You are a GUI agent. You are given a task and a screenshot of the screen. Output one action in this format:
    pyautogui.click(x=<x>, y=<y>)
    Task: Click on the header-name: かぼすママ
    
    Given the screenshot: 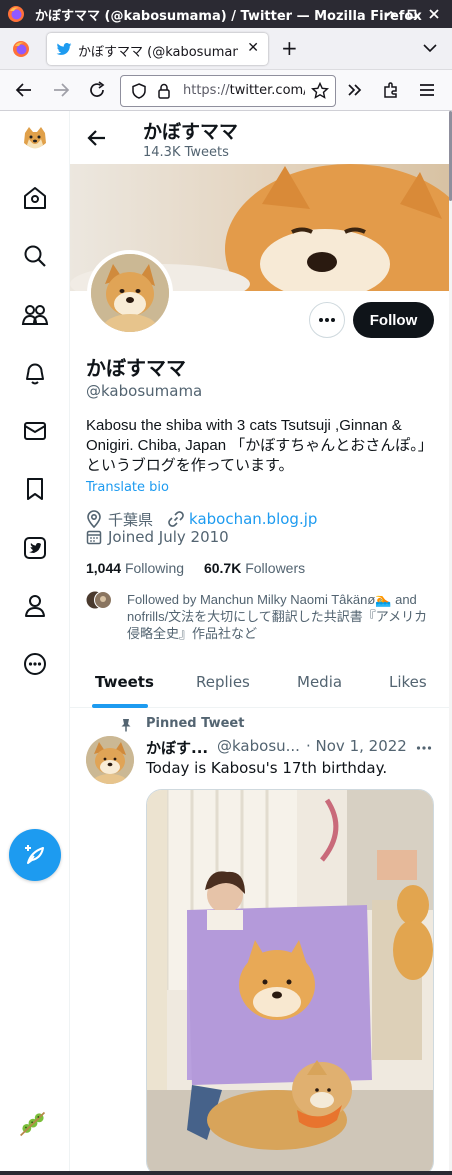 What is the action you would take?
    pyautogui.click(x=191, y=132)
    